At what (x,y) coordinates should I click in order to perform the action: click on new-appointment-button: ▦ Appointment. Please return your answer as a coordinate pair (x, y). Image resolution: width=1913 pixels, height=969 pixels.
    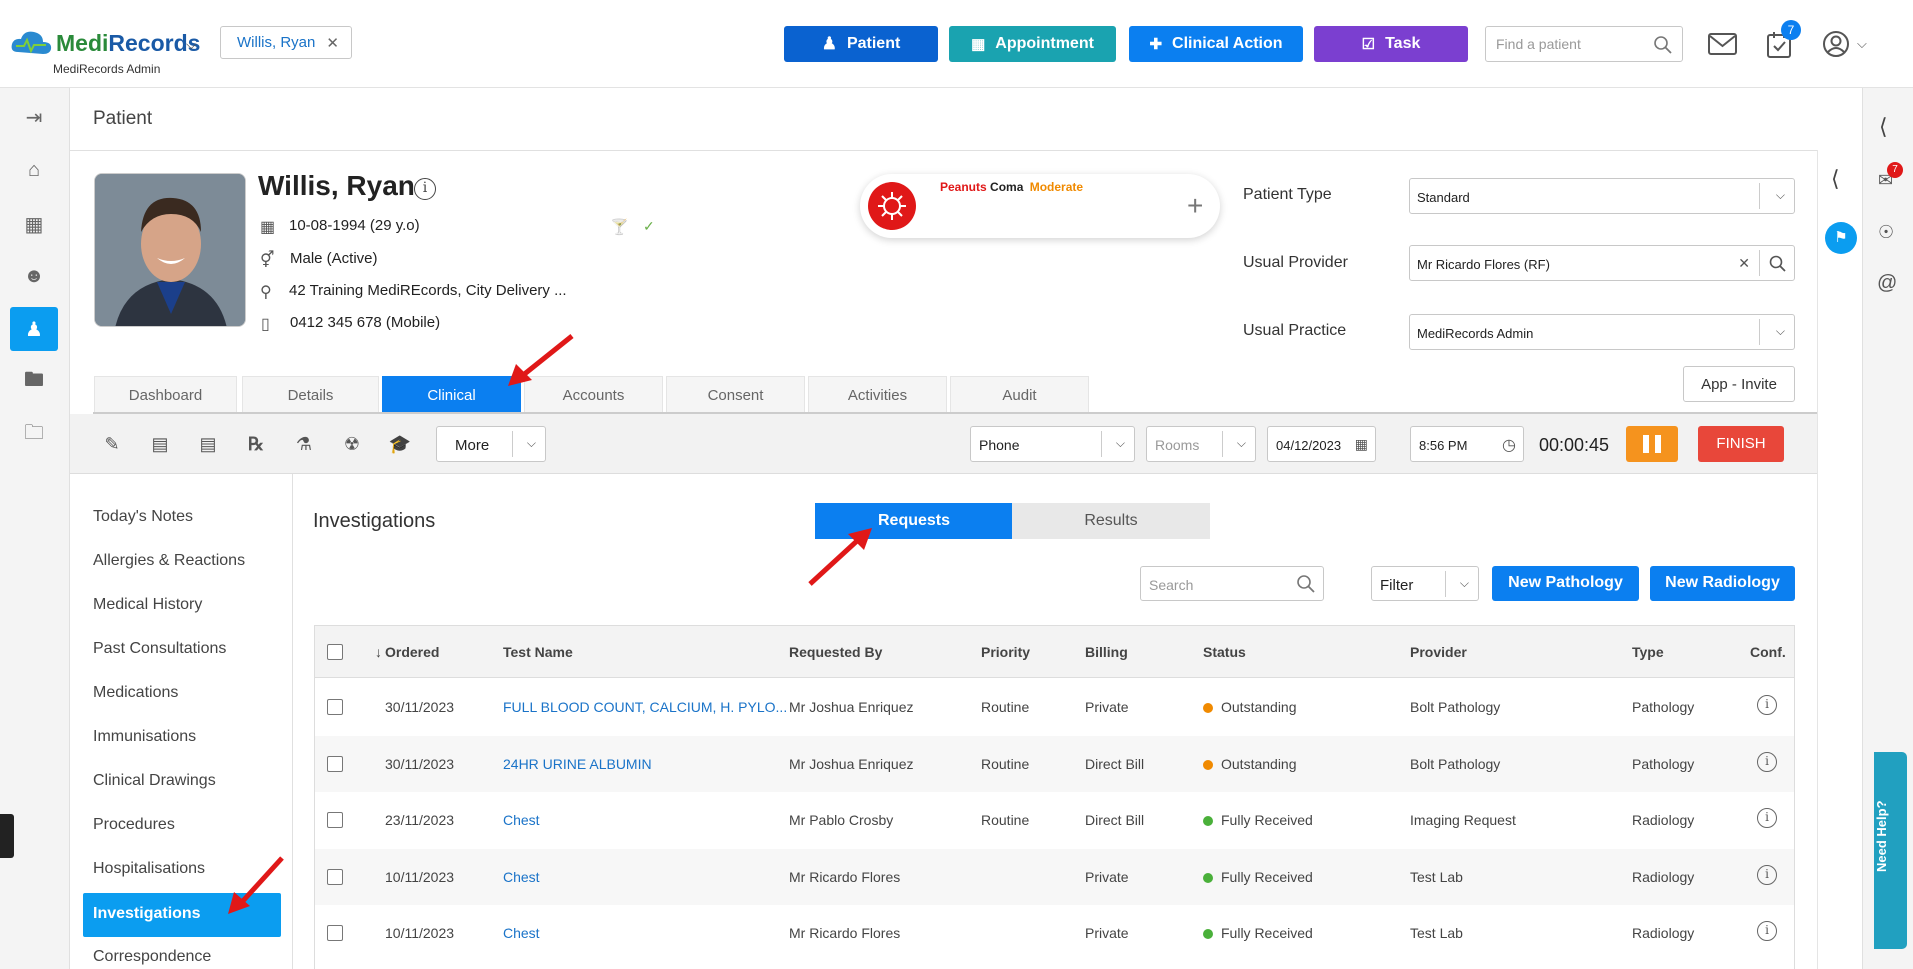
    Looking at the image, I should click on (1032, 44).